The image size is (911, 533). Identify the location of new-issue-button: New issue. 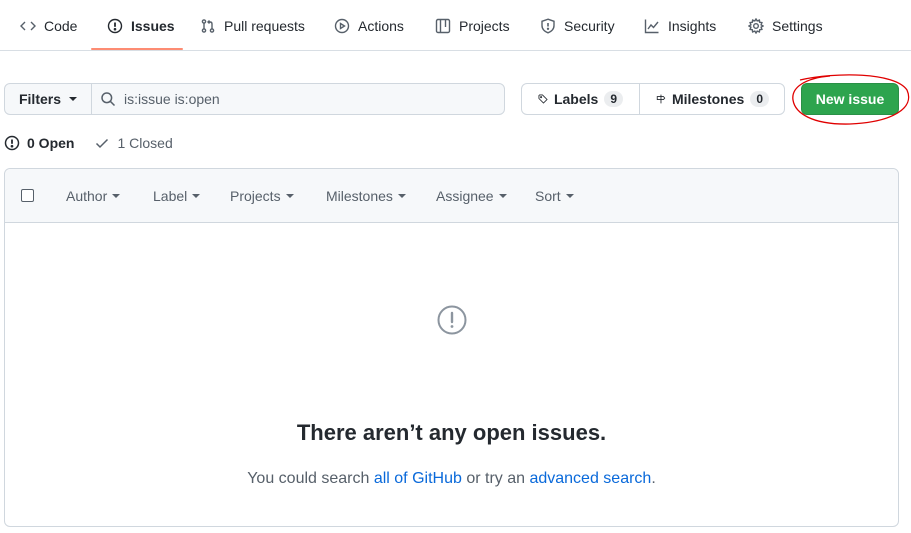
(850, 99).